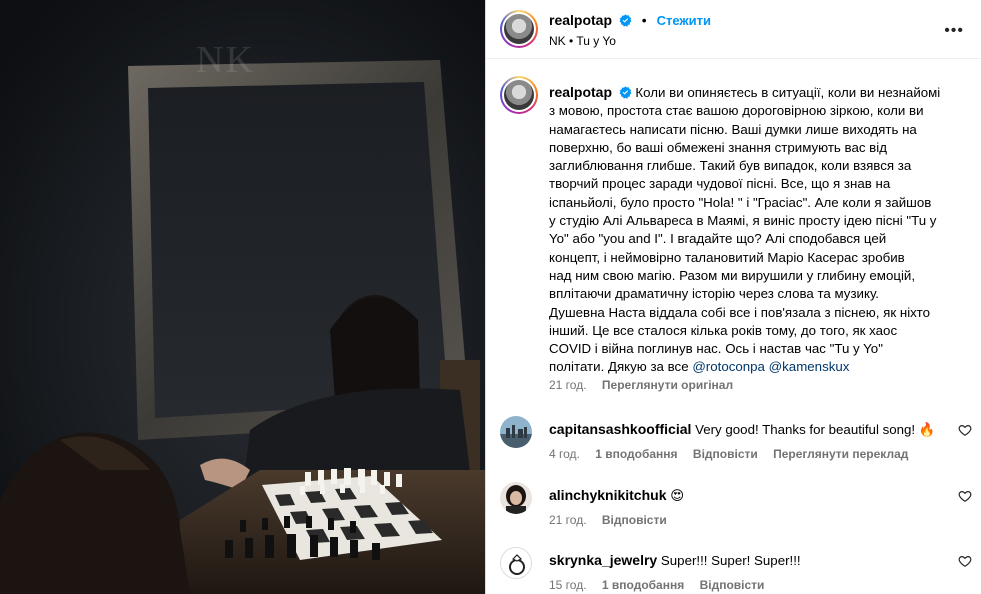 Image resolution: width=981 pixels, height=594 pixels. What do you see at coordinates (733, 29) in the screenshot?
I see `post-header: realpotap • Стежити NK • Tu y Yo •••` at bounding box center [733, 29].